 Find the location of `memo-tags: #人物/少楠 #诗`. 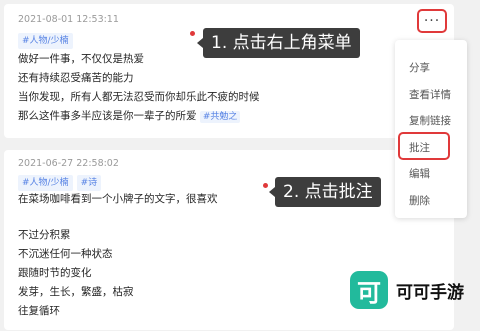

memo-tags: #人物/少楠 #诗 is located at coordinates (60, 183).